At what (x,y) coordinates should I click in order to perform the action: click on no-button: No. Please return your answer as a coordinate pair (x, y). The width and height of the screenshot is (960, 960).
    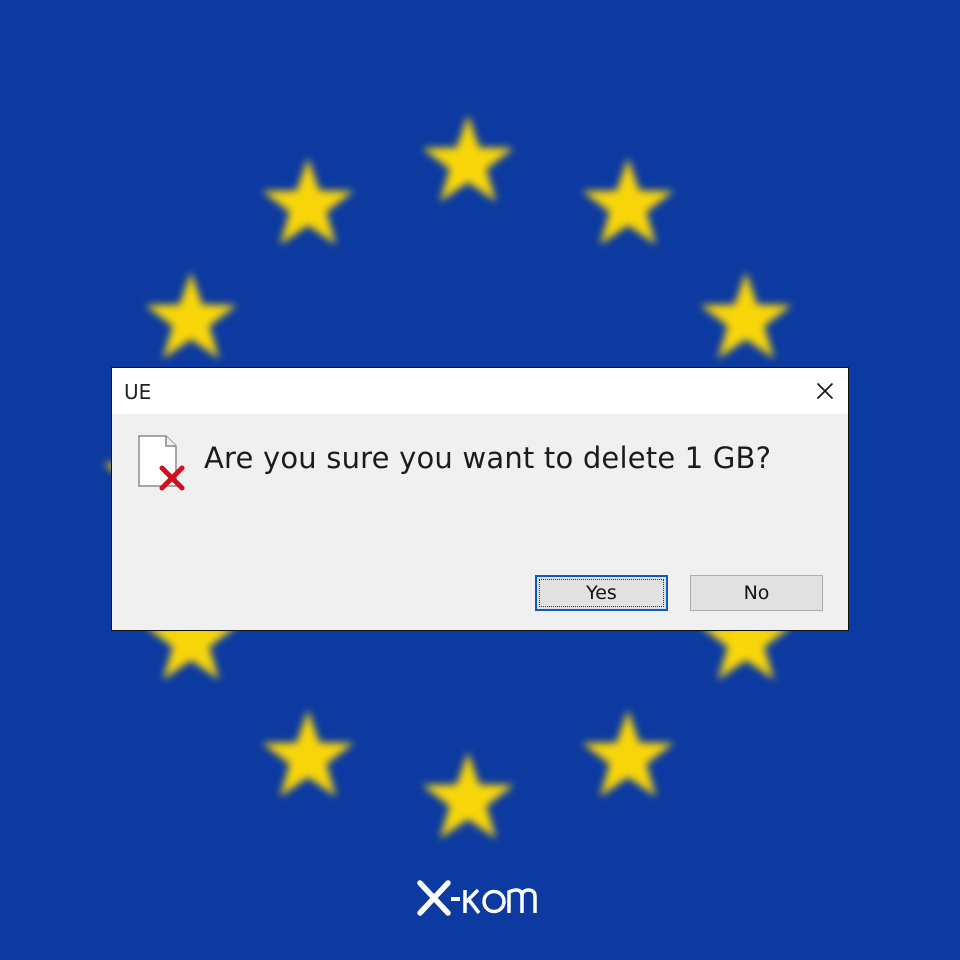
    Looking at the image, I should click on (756, 593).